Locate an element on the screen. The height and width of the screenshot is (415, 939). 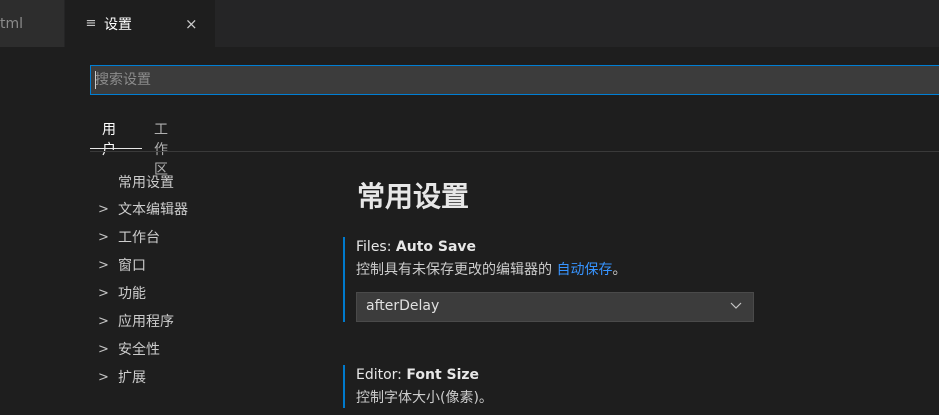
tab-html-file: tml is located at coordinates (32, 23).